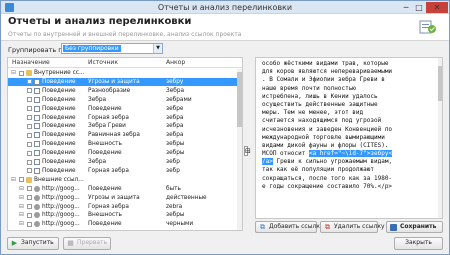 The width and height of the screenshot is (450, 255). What do you see at coordinates (446, 251) in the screenshot?
I see `resize-grip-icon: ⋰` at bounding box center [446, 251].